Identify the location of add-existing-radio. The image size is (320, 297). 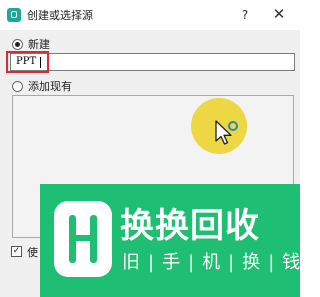
(17, 86).